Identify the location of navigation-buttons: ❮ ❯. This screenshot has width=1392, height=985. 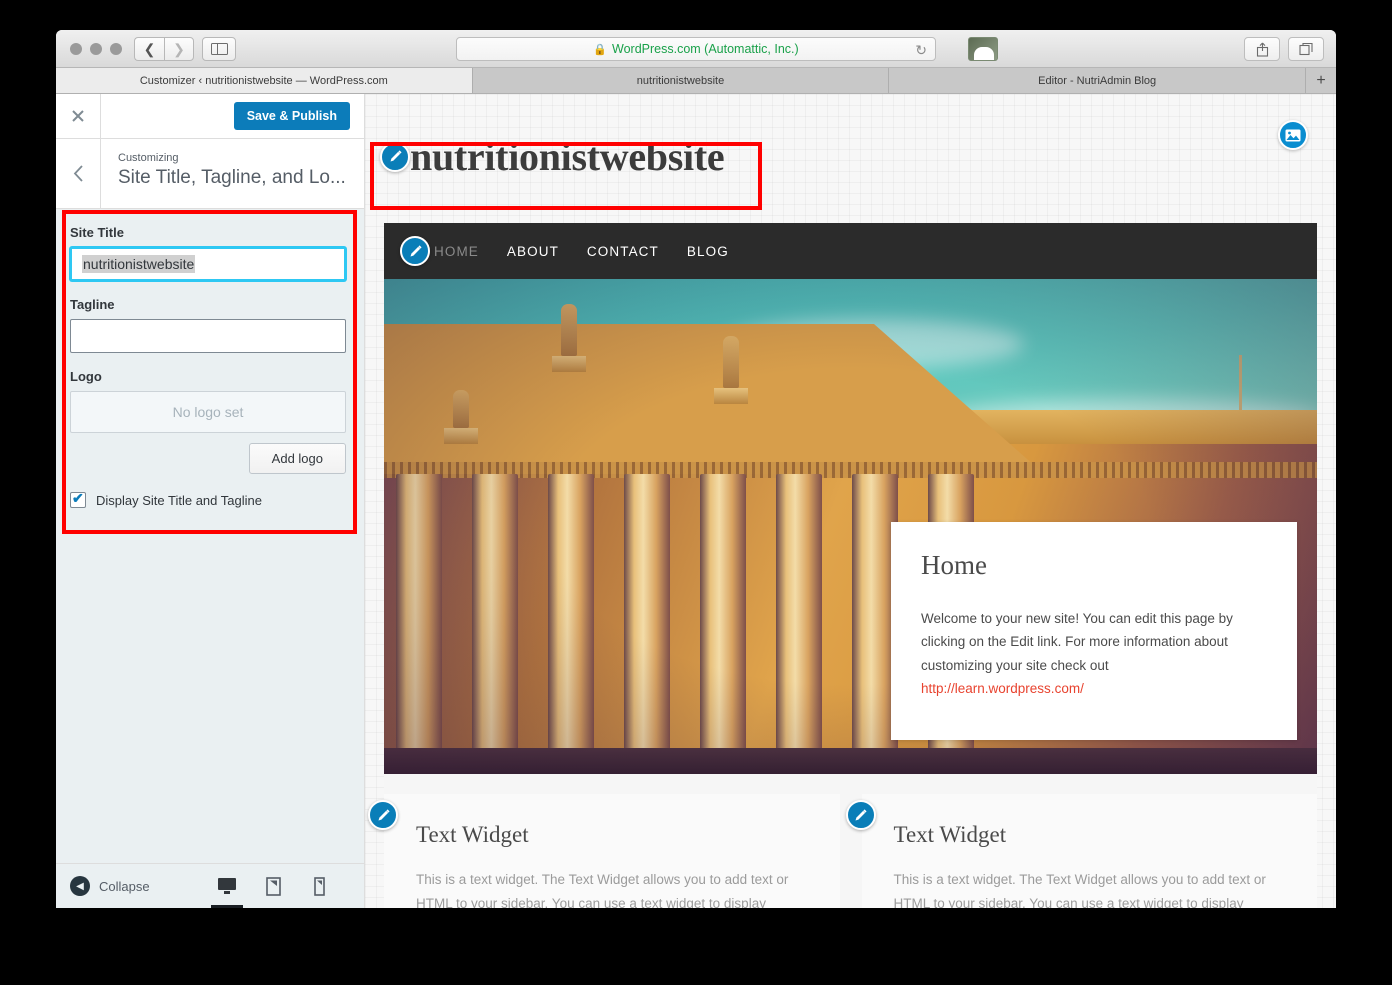
(164, 49).